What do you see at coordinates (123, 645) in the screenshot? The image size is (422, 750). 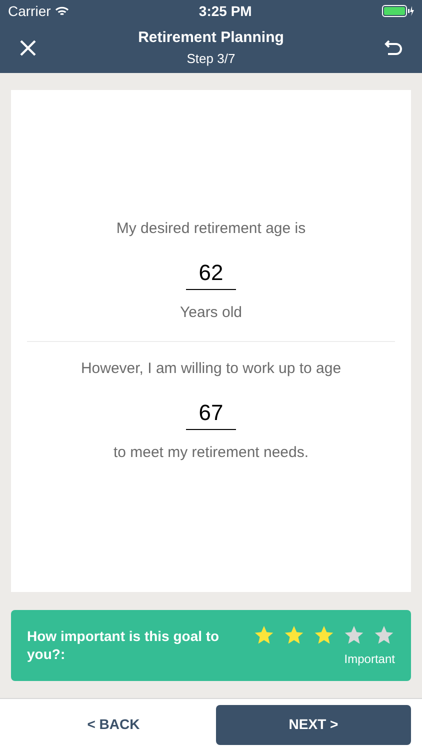 I see `importance-question: How important is this goal to you?:` at bounding box center [123, 645].